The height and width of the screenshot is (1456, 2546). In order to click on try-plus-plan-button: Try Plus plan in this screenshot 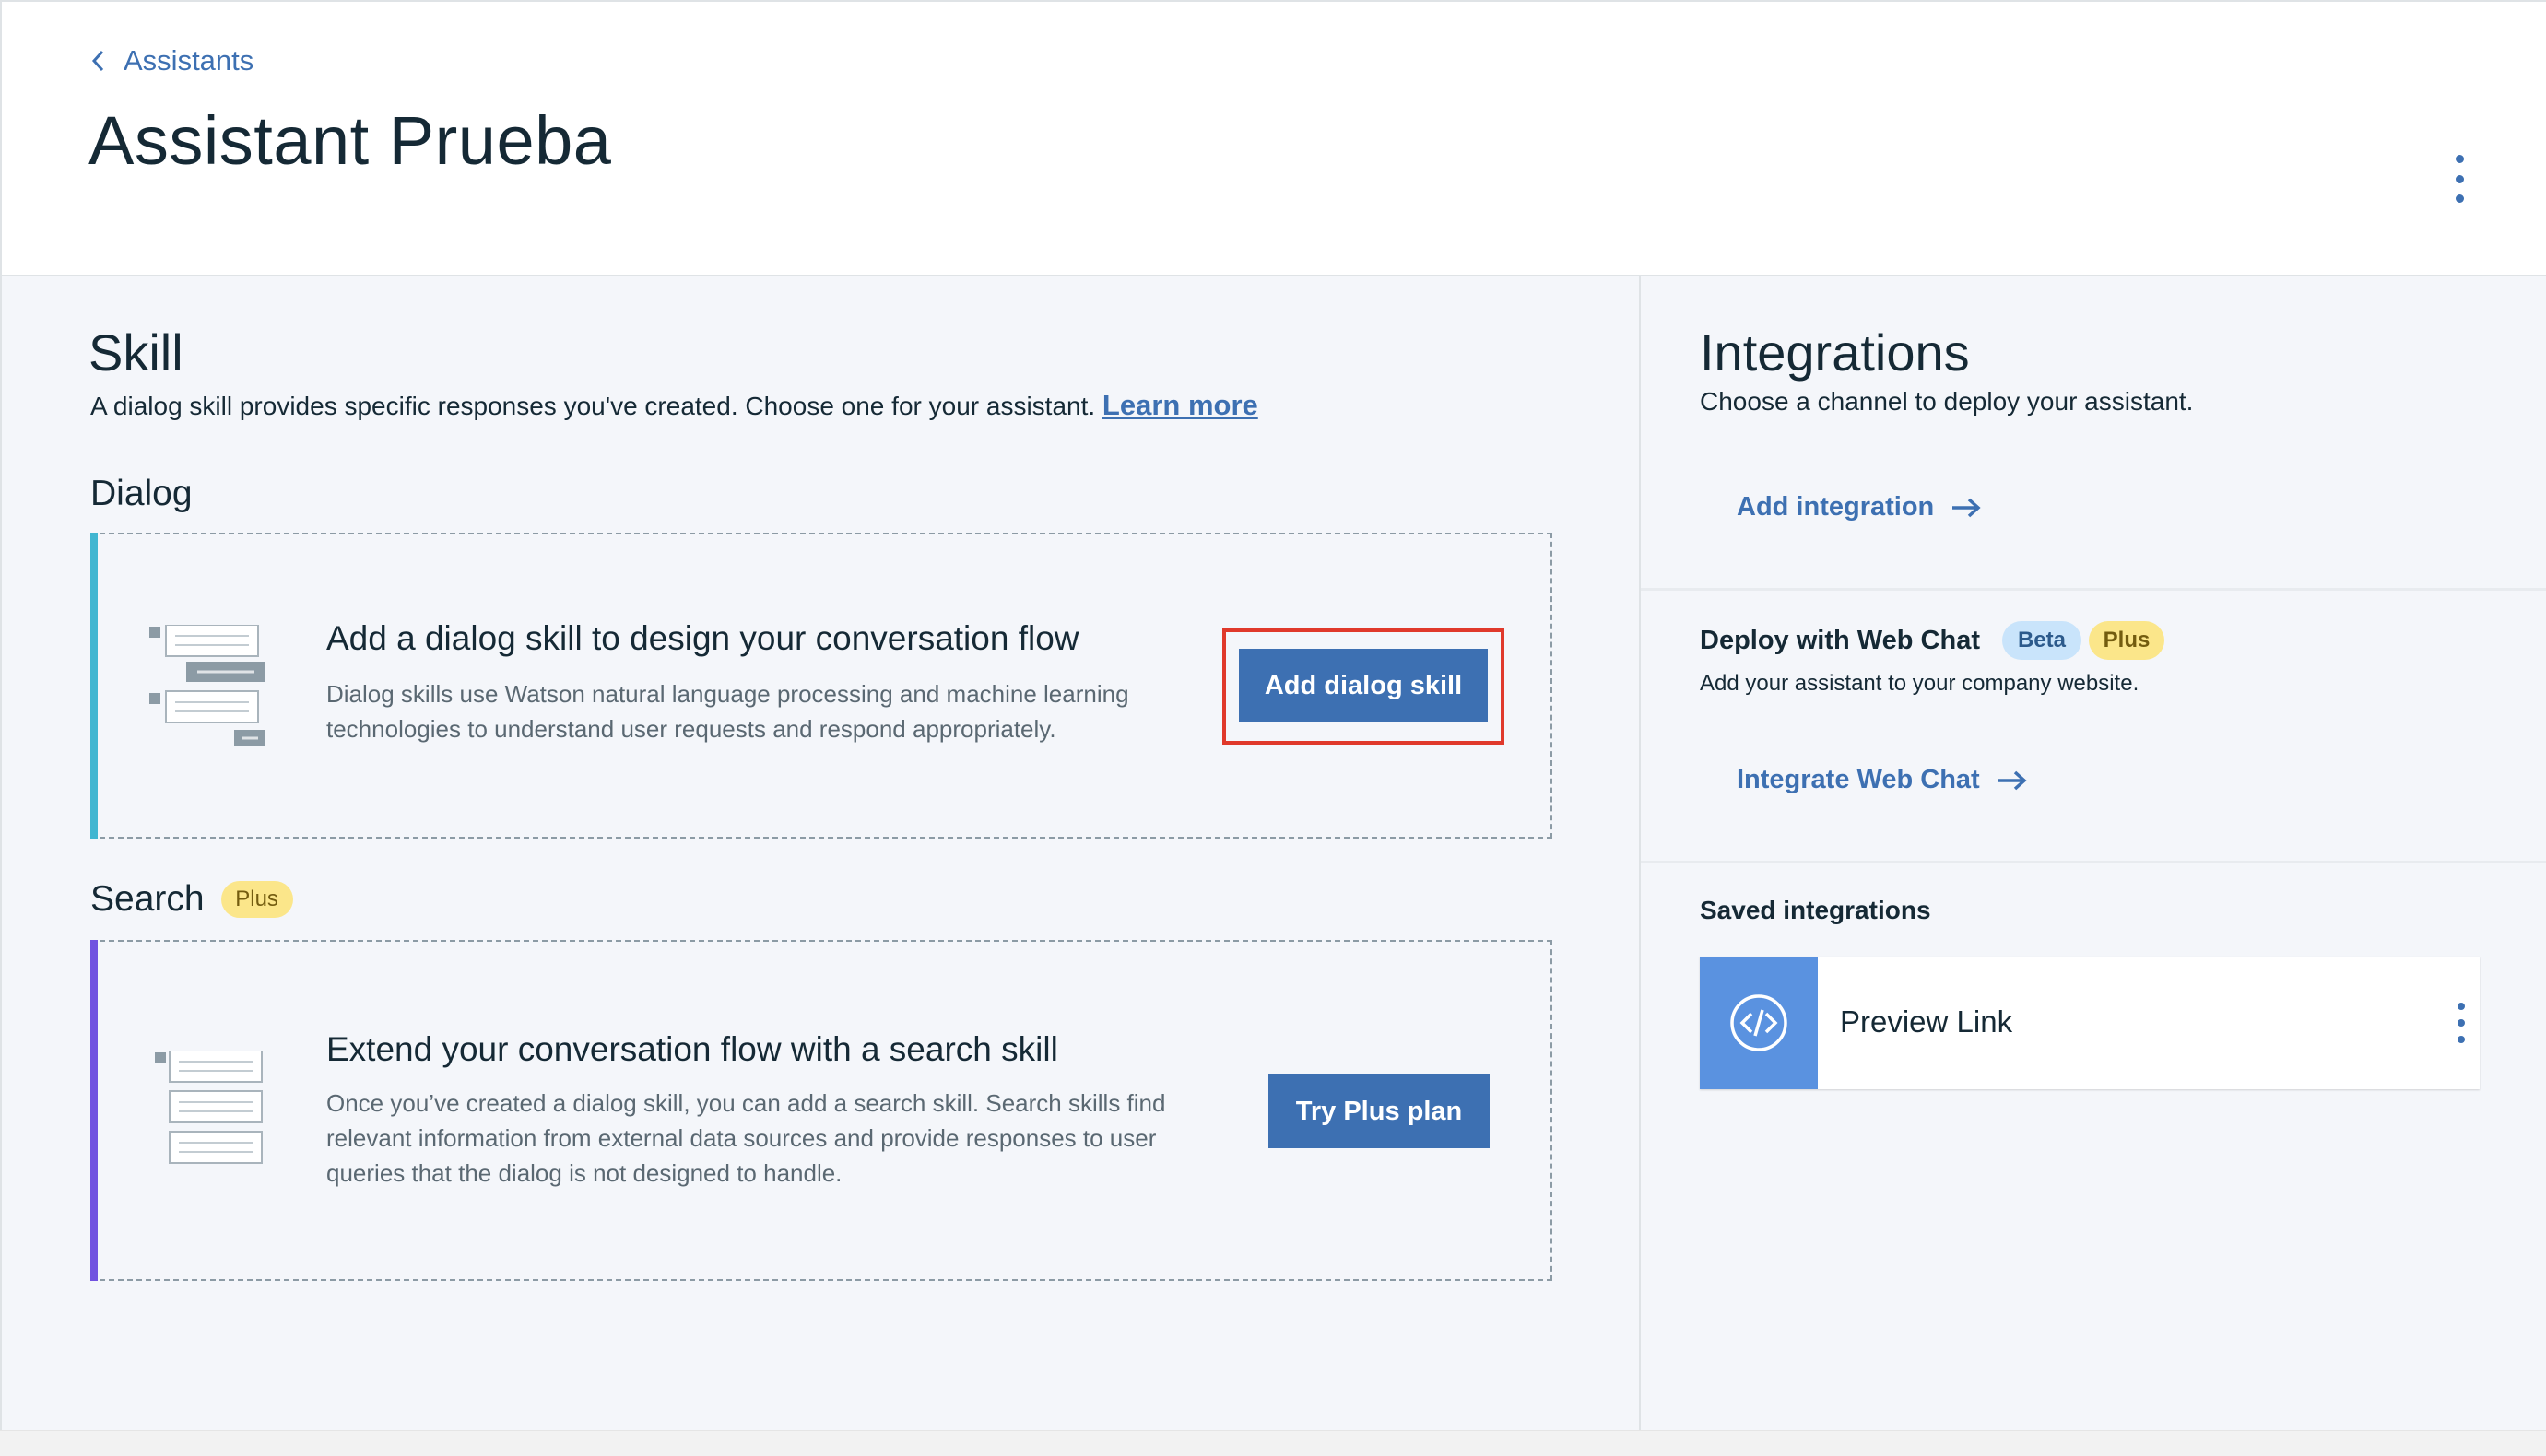, I will do `click(1379, 1111)`.